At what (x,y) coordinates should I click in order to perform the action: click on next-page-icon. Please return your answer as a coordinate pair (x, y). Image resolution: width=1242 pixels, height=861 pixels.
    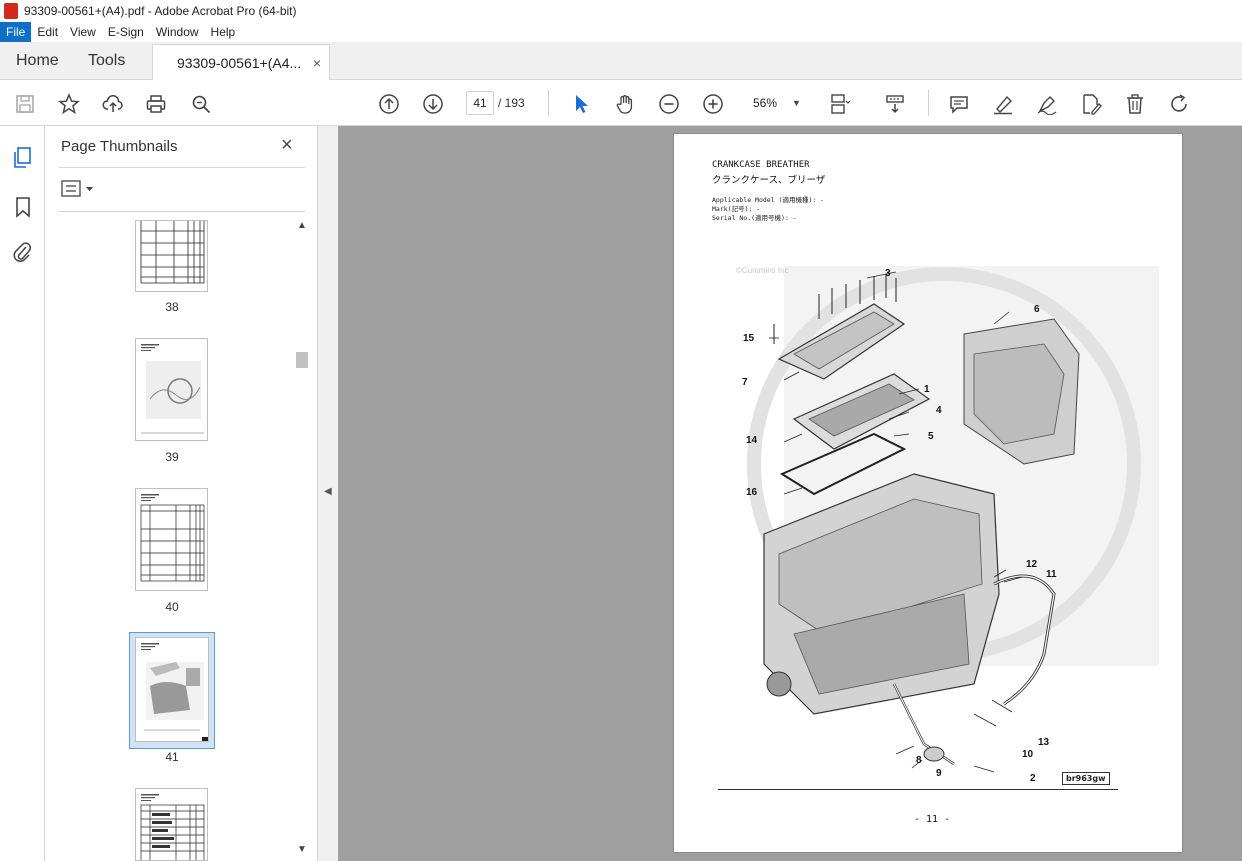
    Looking at the image, I should click on (433, 104).